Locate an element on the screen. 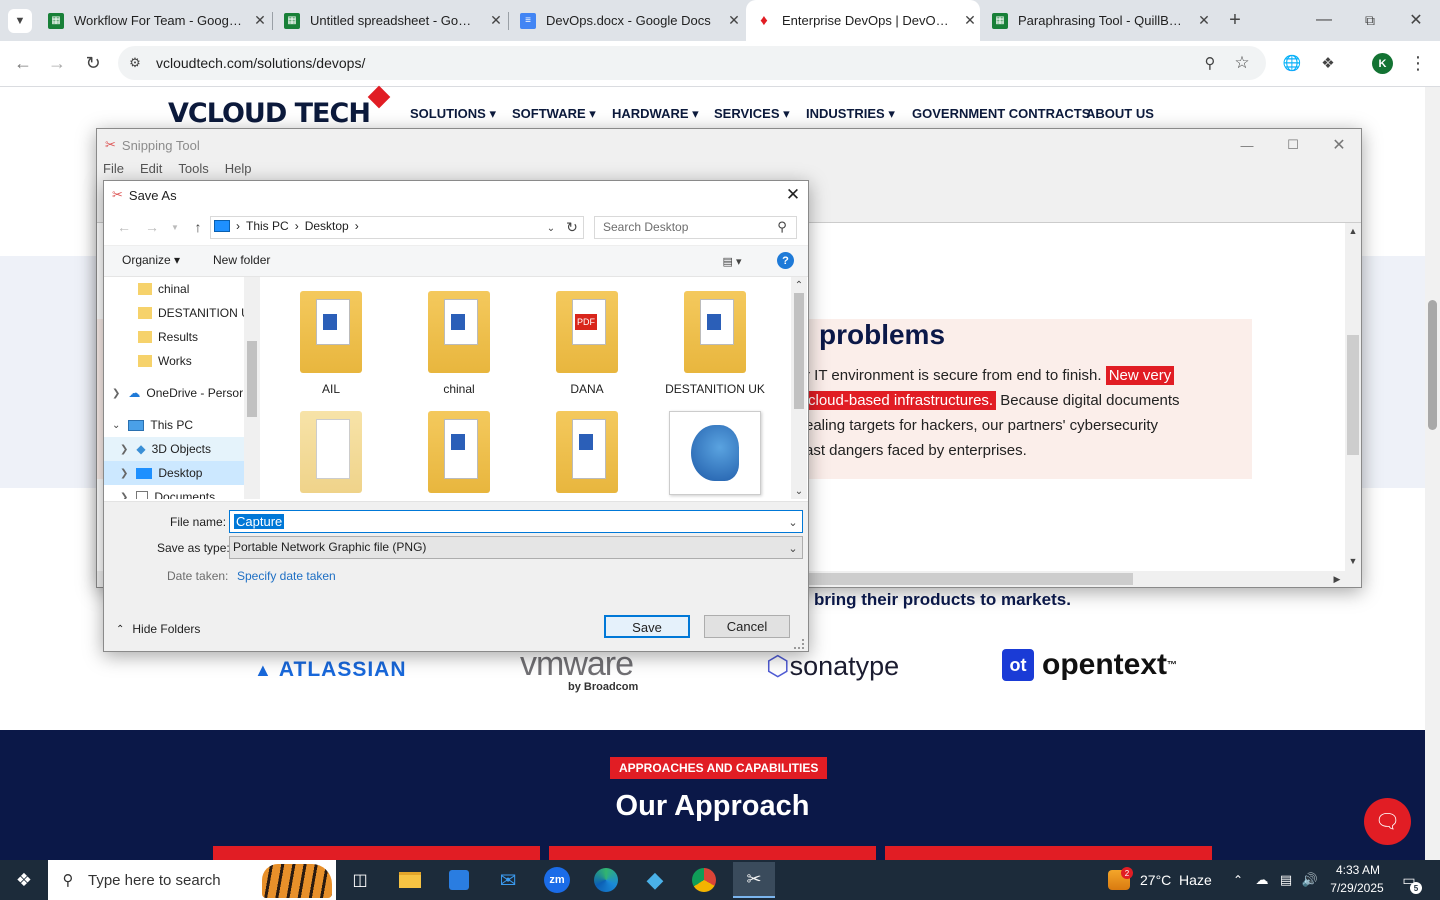 The image size is (1440, 900). nav-scroll-thumb is located at coordinates (252, 379).